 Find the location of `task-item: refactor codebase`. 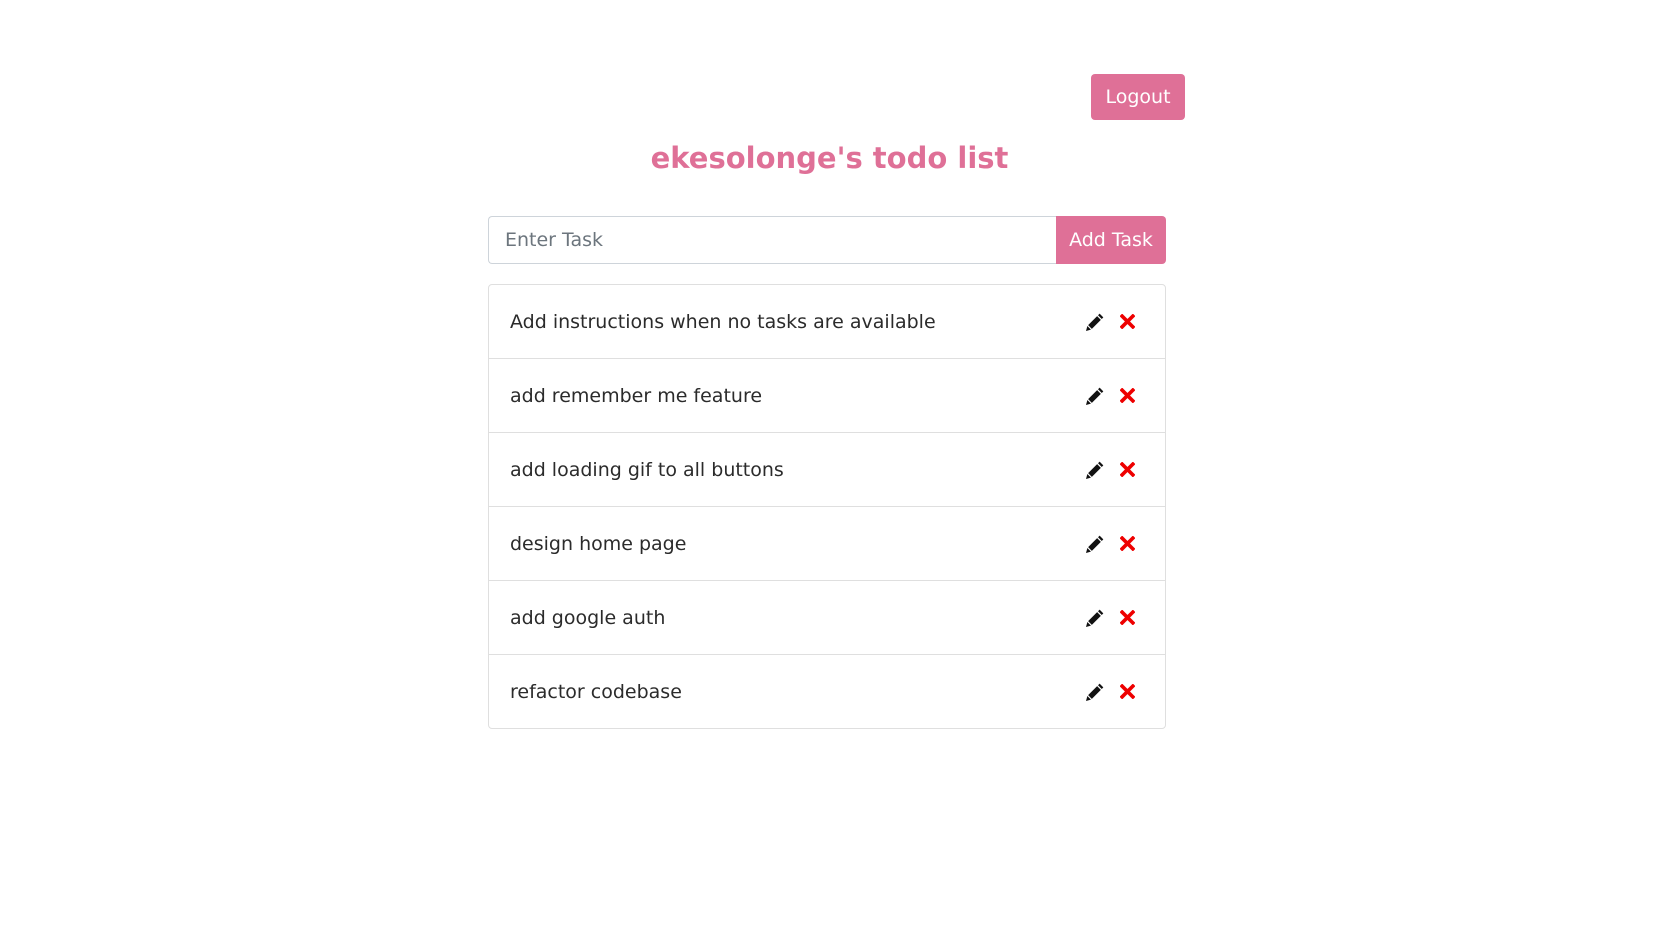

task-item: refactor codebase is located at coordinates (827, 691).